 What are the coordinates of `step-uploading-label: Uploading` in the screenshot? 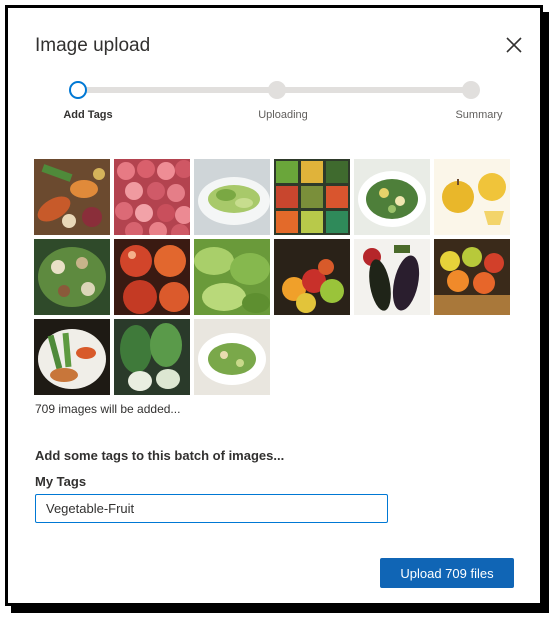 It's located at (283, 115).